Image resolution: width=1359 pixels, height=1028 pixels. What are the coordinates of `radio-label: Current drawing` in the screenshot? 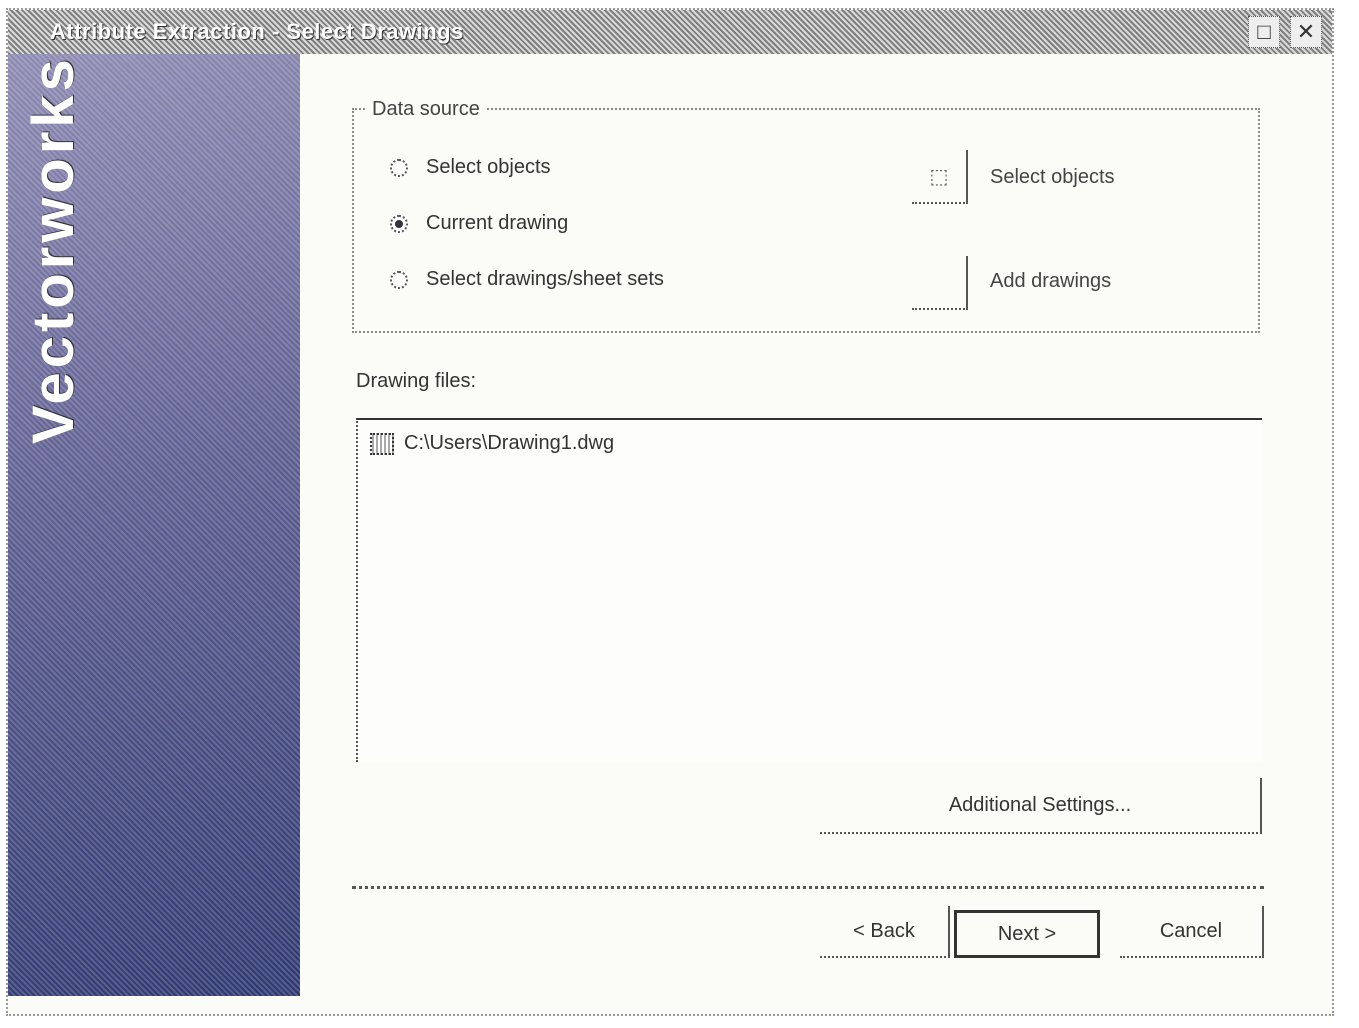 It's located at (497, 223).